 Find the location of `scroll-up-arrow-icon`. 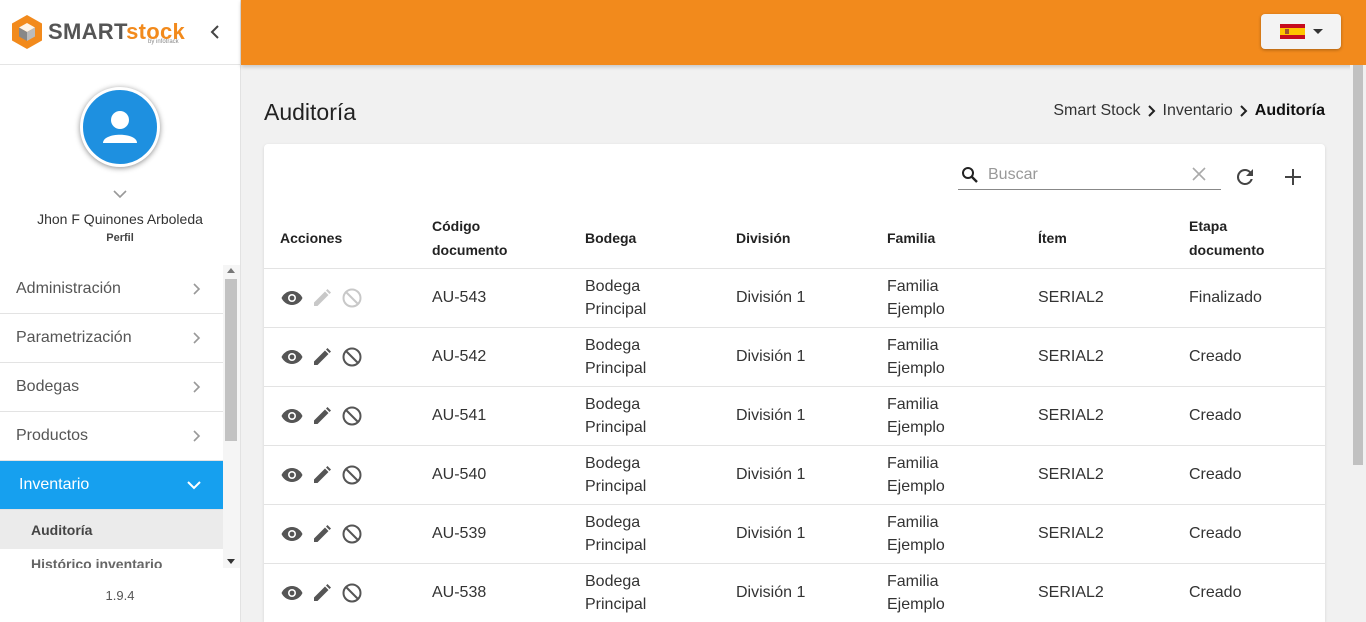

scroll-up-arrow-icon is located at coordinates (231, 270).